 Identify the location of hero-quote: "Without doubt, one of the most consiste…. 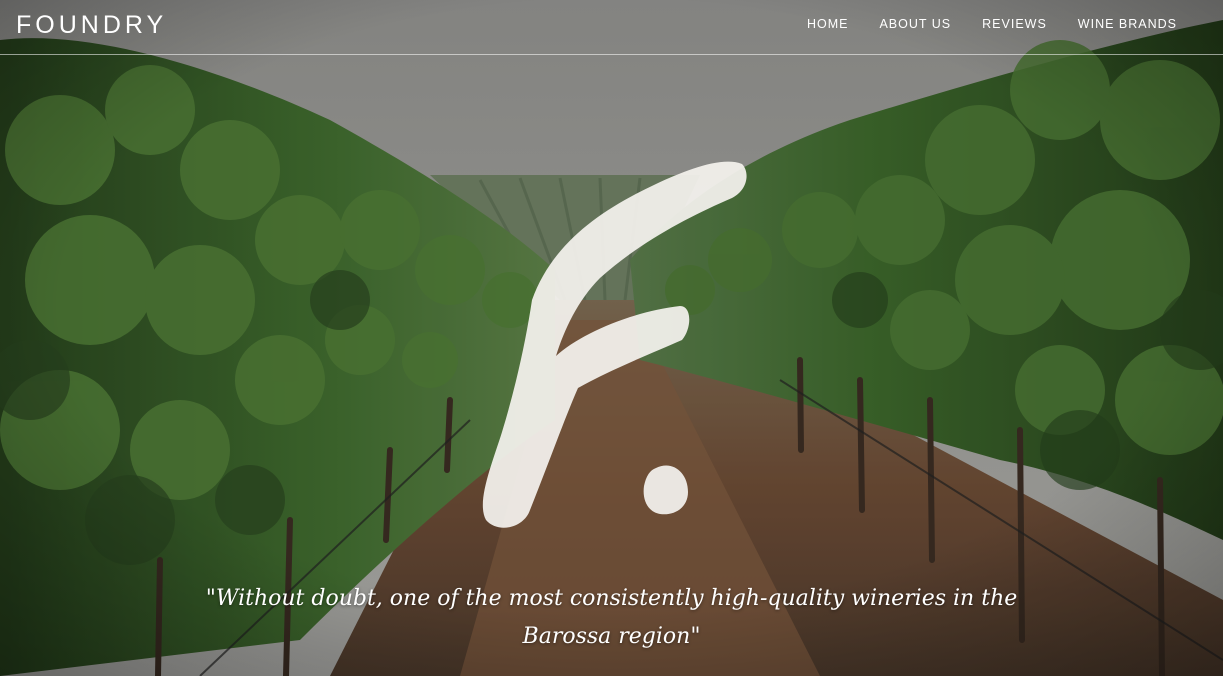
(611, 617).